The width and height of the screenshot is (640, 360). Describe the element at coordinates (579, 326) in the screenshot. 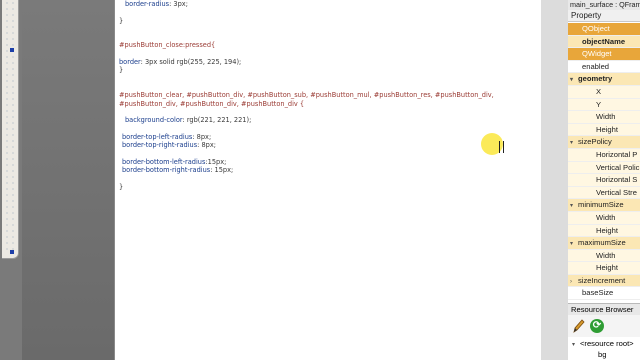

I see `pencil-icon` at that location.